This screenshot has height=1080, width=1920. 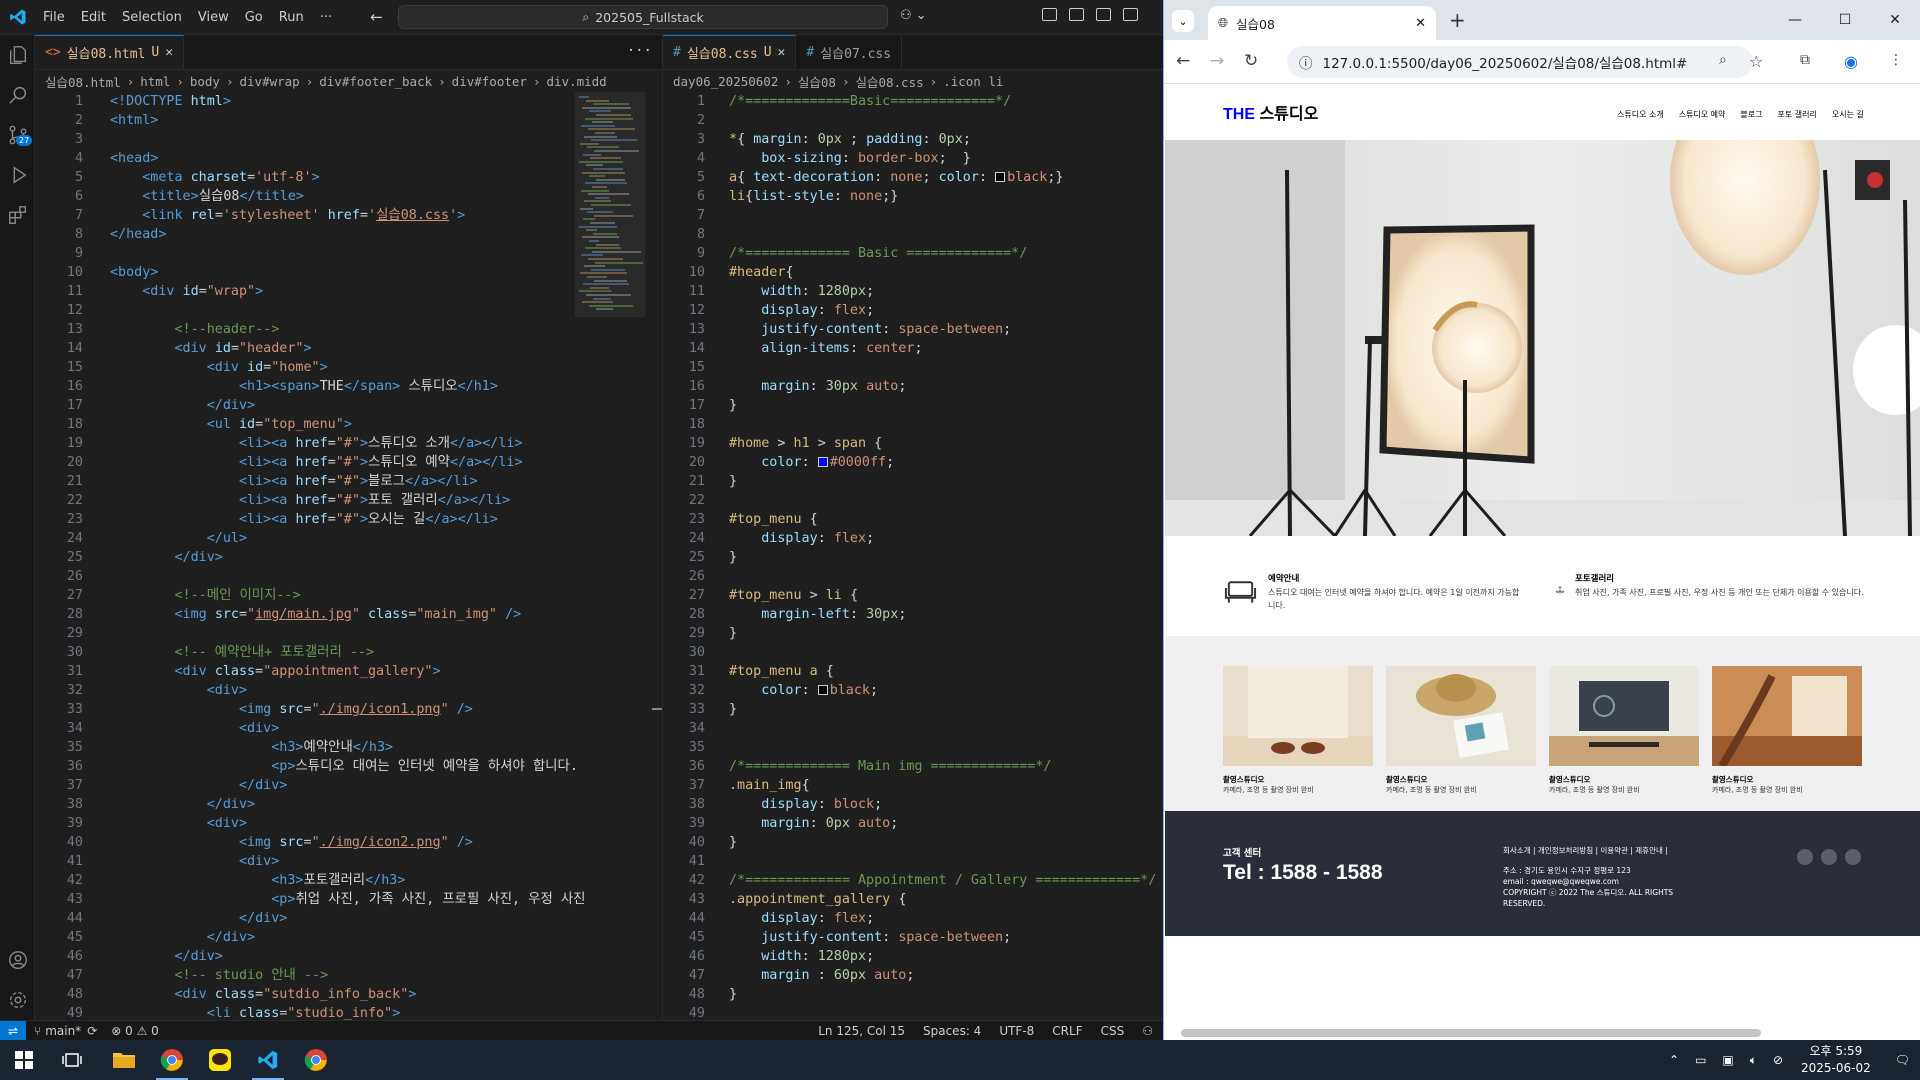 What do you see at coordinates (913, 975) in the screenshot?
I see `code-line: 47 margin : 60px auto;` at bounding box center [913, 975].